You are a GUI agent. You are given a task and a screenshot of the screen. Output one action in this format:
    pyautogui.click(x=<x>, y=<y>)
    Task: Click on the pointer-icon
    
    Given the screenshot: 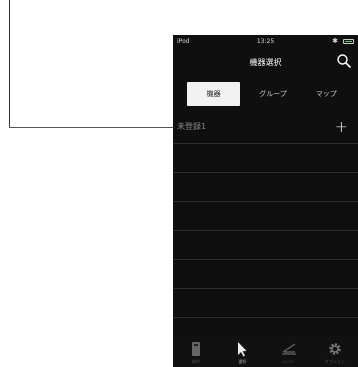 What is the action you would take?
    pyautogui.click(x=242, y=349)
    